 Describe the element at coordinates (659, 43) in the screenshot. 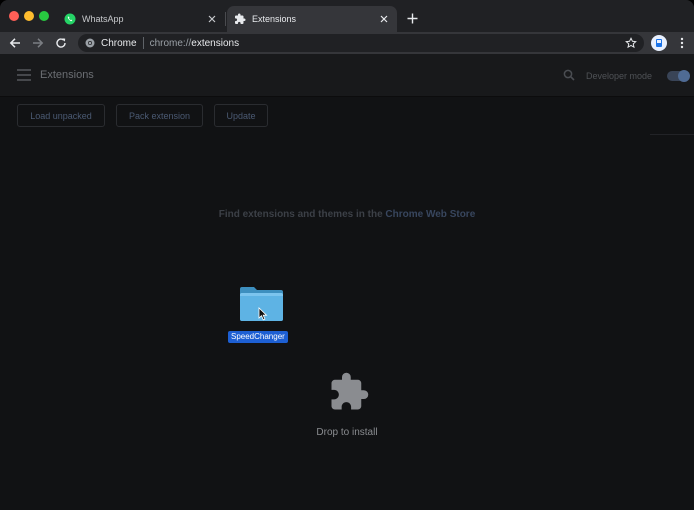

I see `profile-avatar` at that location.